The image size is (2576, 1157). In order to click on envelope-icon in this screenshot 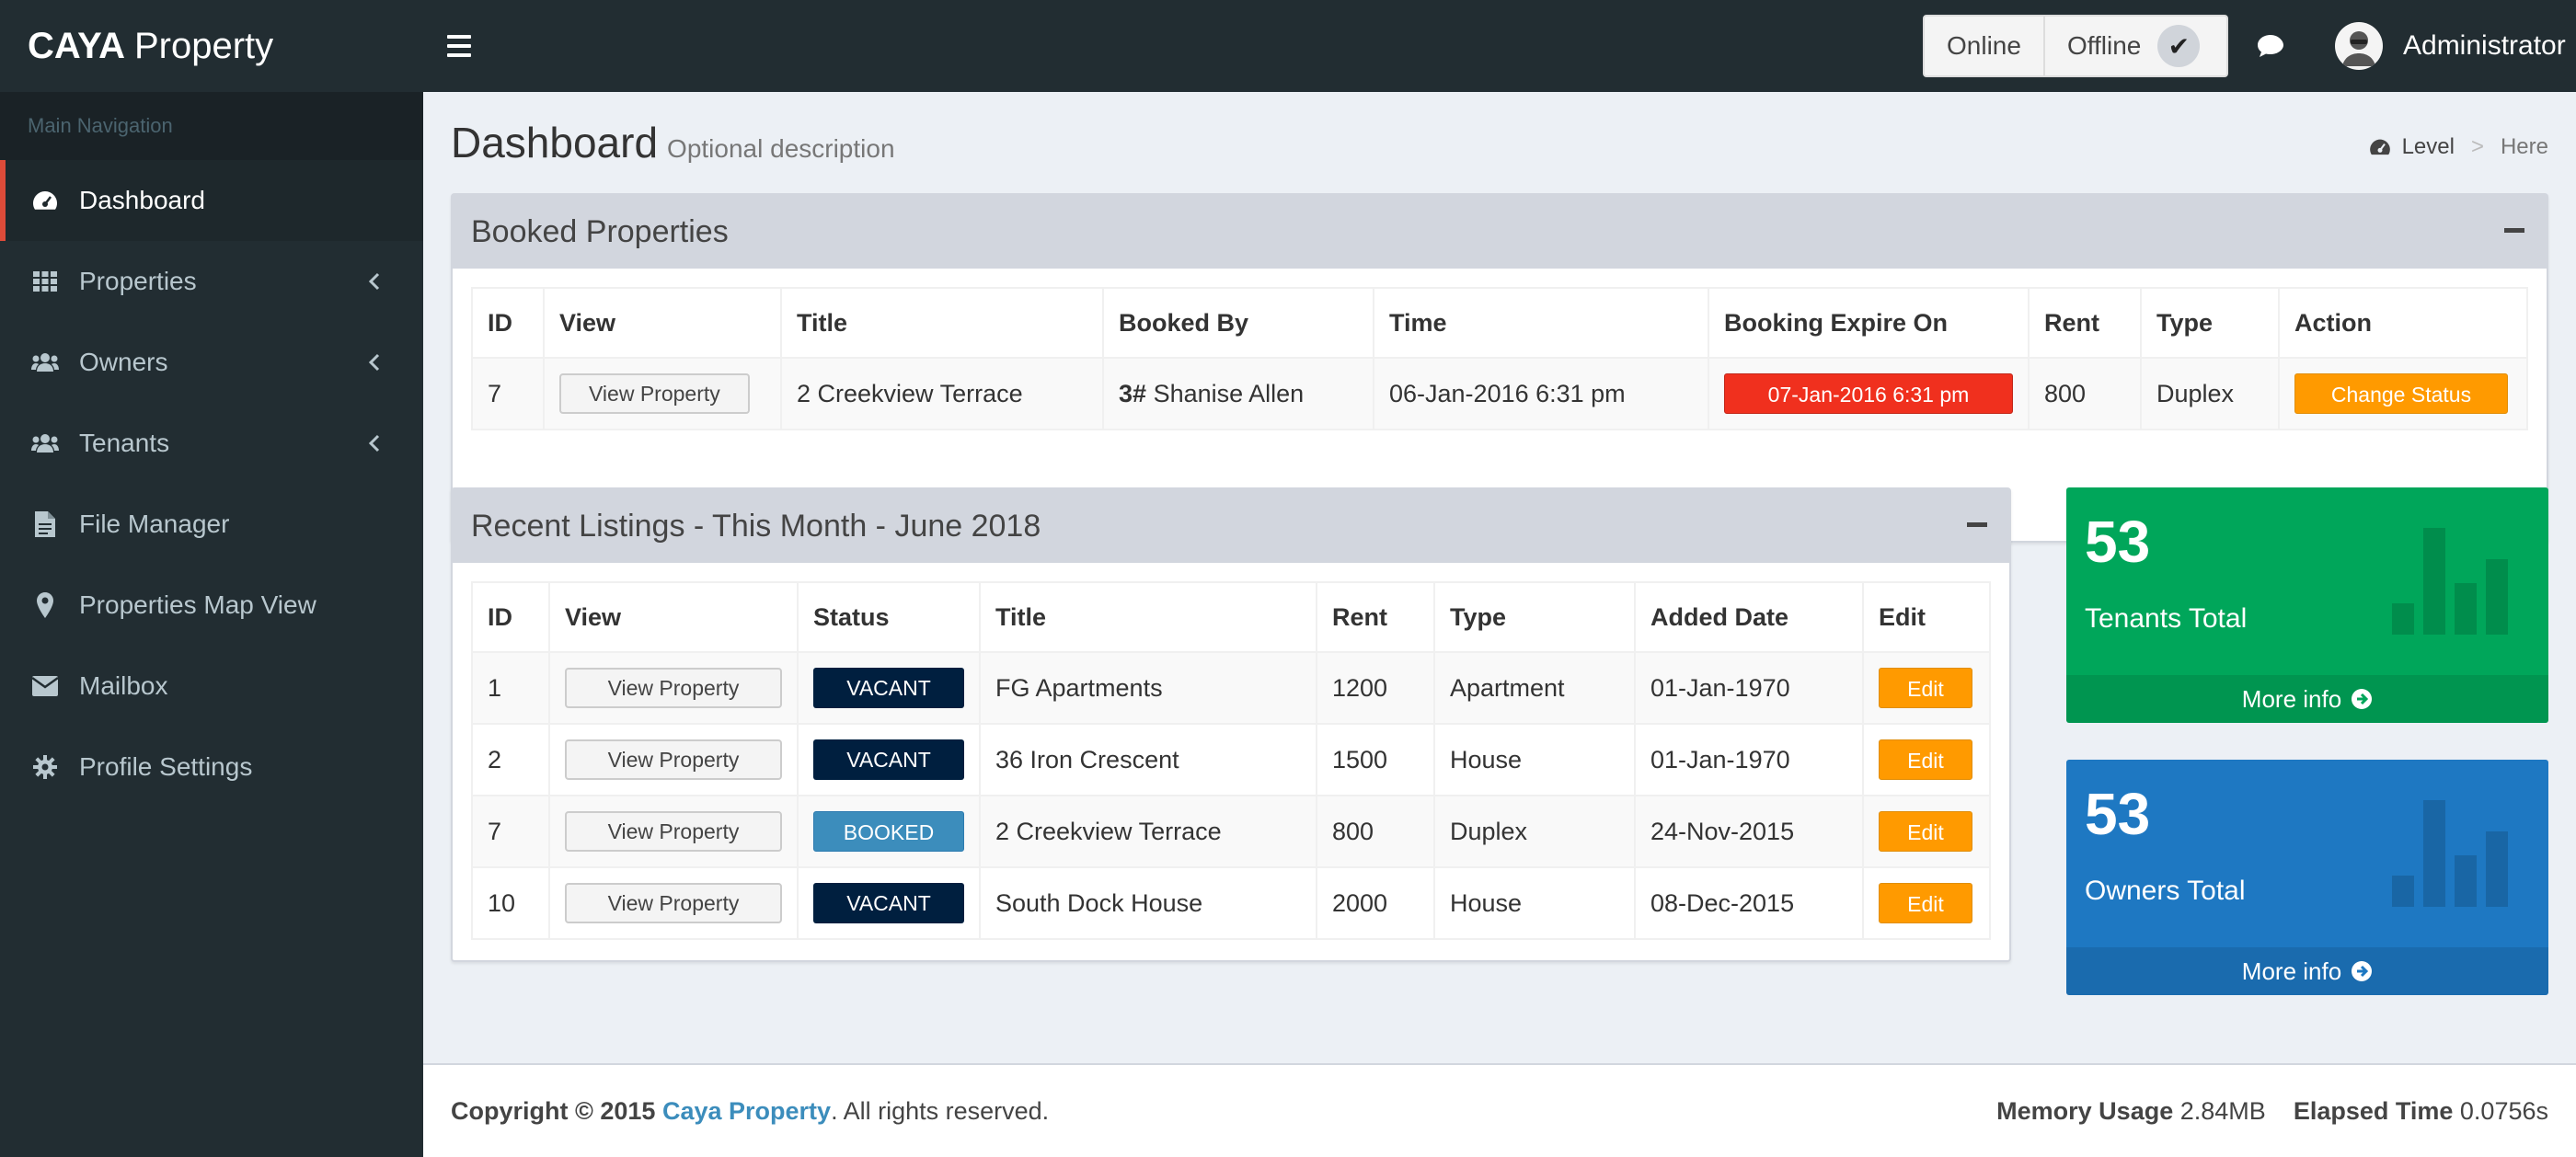, I will do `click(45, 686)`.